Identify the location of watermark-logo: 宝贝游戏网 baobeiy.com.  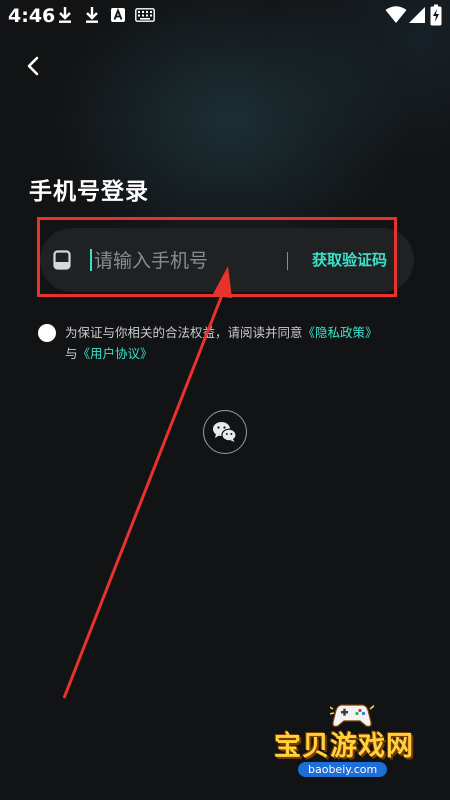
(357, 745).